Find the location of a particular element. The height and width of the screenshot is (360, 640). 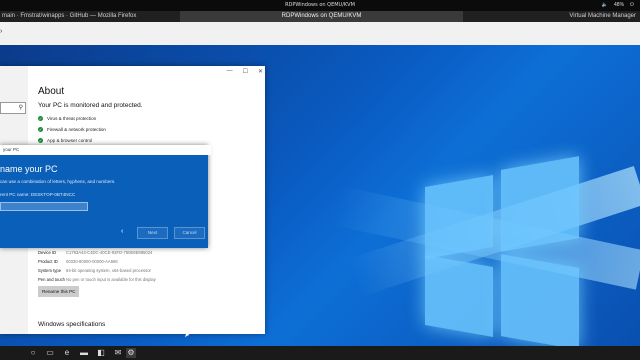

minimize-icon: — is located at coordinates (230, 71).